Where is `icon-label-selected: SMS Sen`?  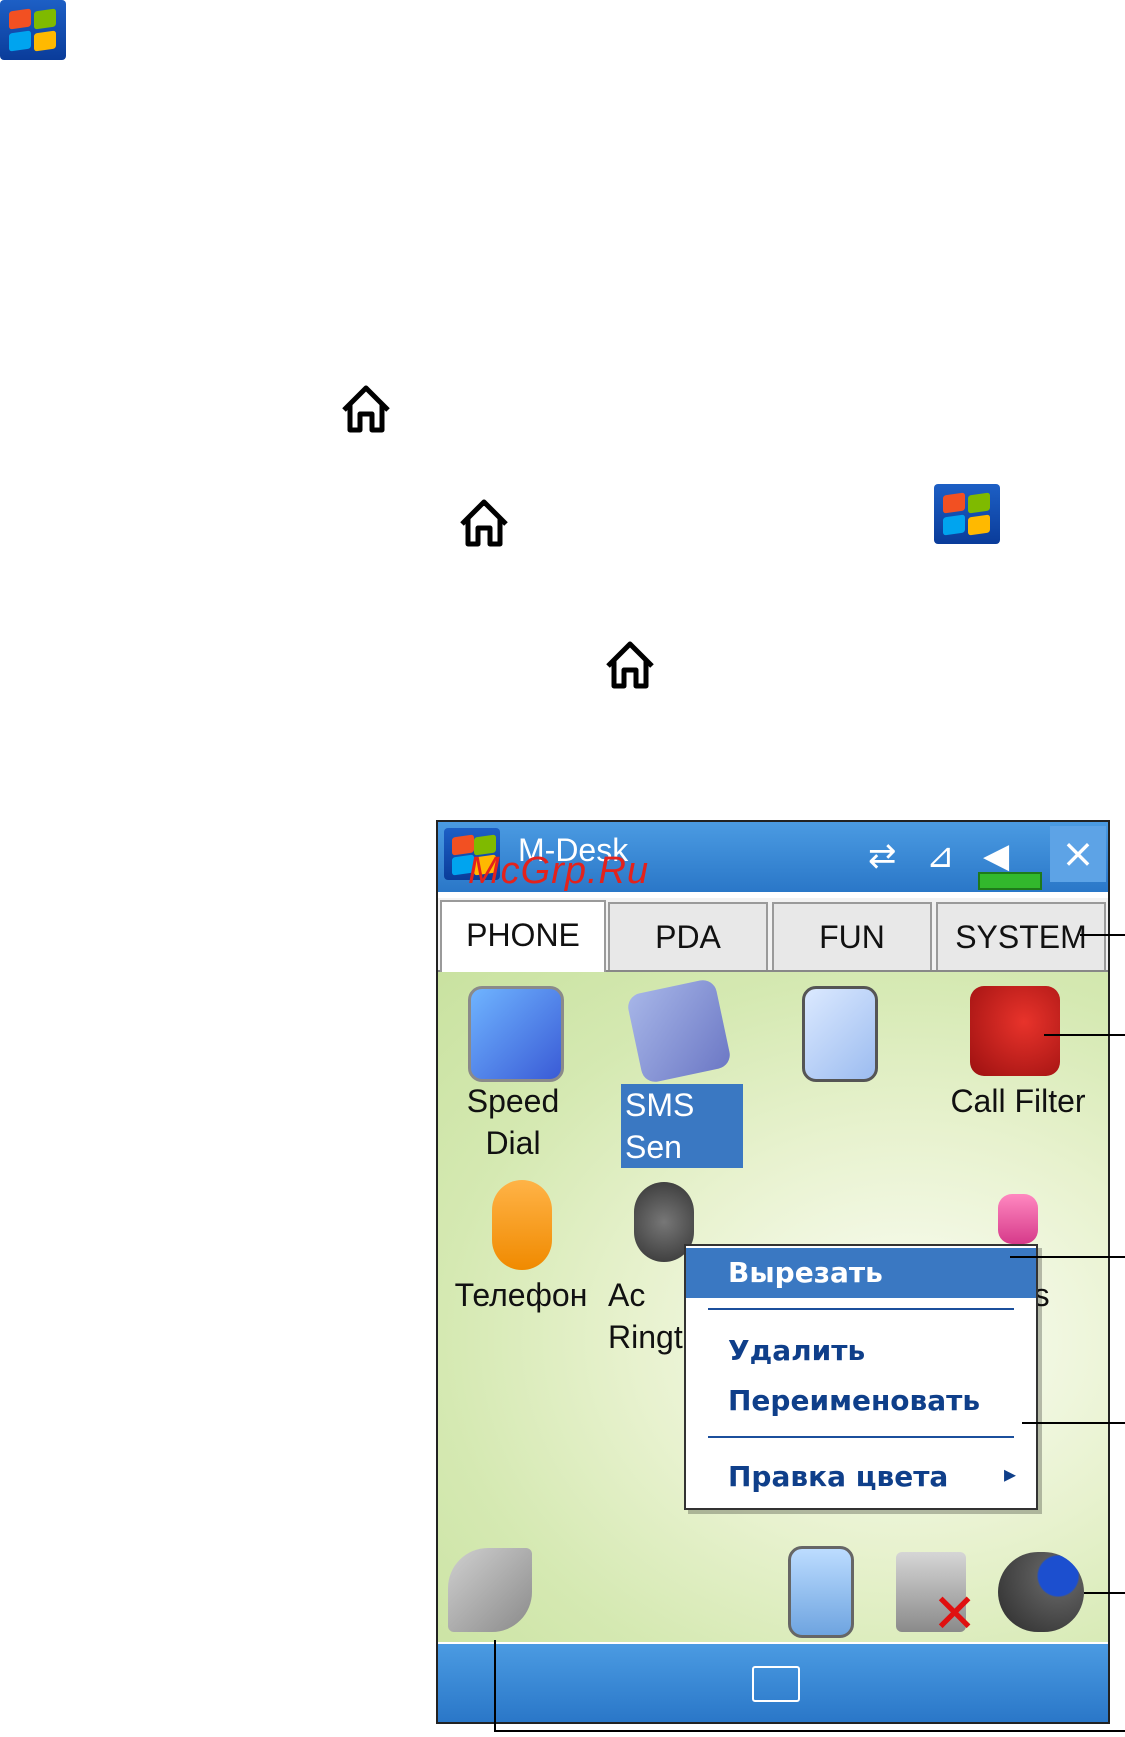 icon-label-selected: SMS Sen is located at coordinates (682, 1126).